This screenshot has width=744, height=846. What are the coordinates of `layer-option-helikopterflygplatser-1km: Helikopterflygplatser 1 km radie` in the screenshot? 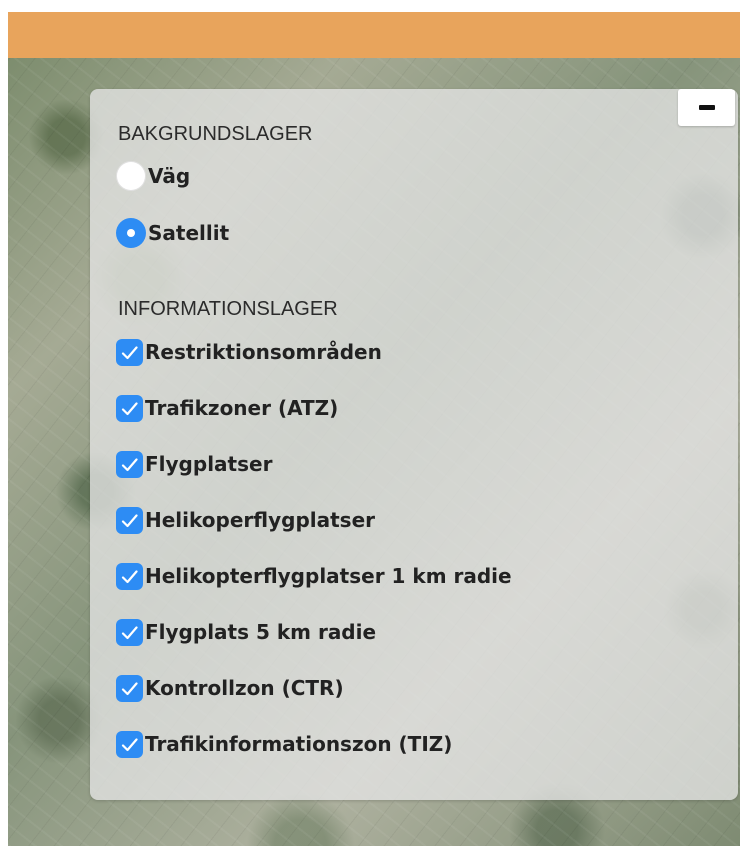 It's located at (314, 576).